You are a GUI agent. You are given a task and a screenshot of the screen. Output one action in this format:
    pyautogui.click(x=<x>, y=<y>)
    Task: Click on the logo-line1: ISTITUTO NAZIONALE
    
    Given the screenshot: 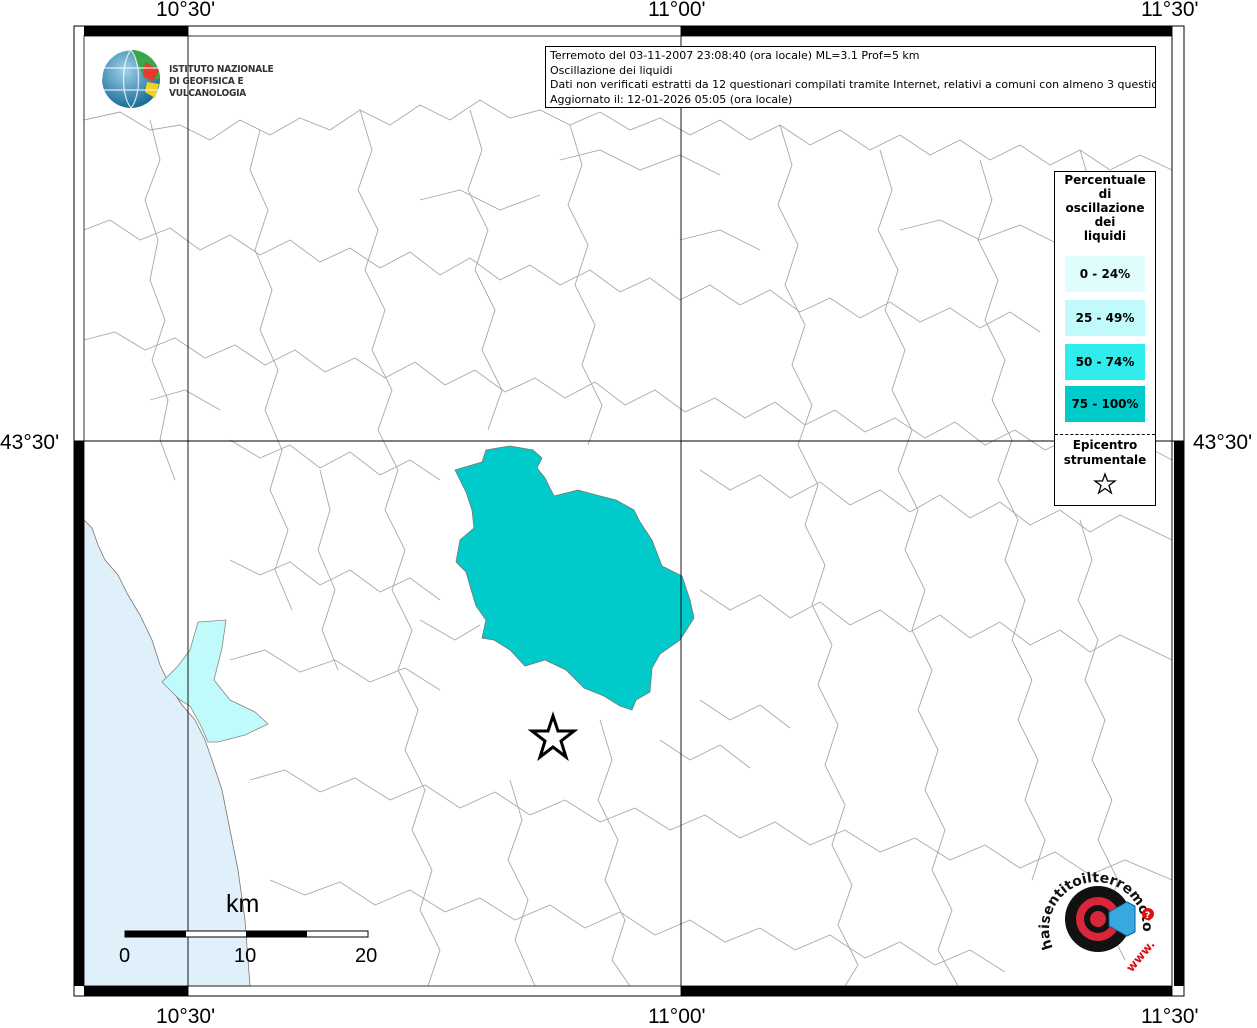 What is the action you would take?
    pyautogui.click(x=221, y=69)
    